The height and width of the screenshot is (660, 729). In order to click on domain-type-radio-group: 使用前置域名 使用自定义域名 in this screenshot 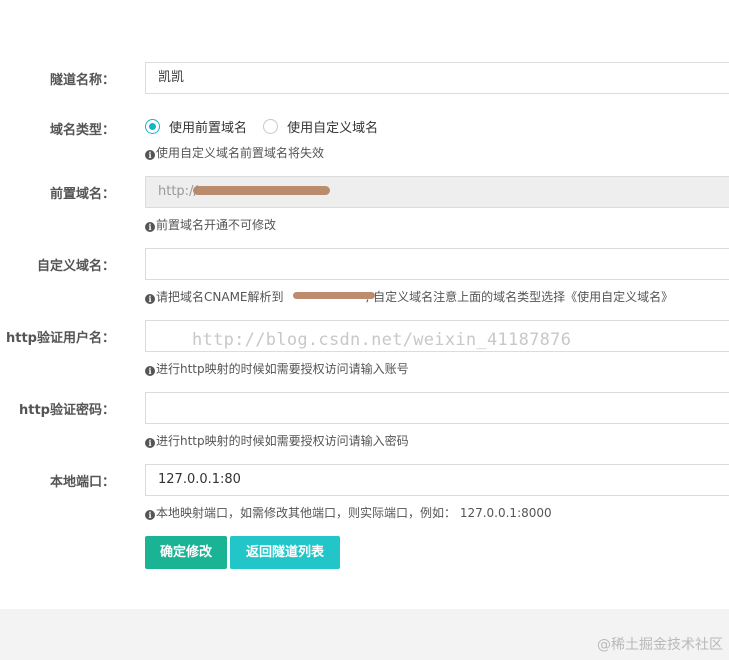, I will do `click(267, 127)`.